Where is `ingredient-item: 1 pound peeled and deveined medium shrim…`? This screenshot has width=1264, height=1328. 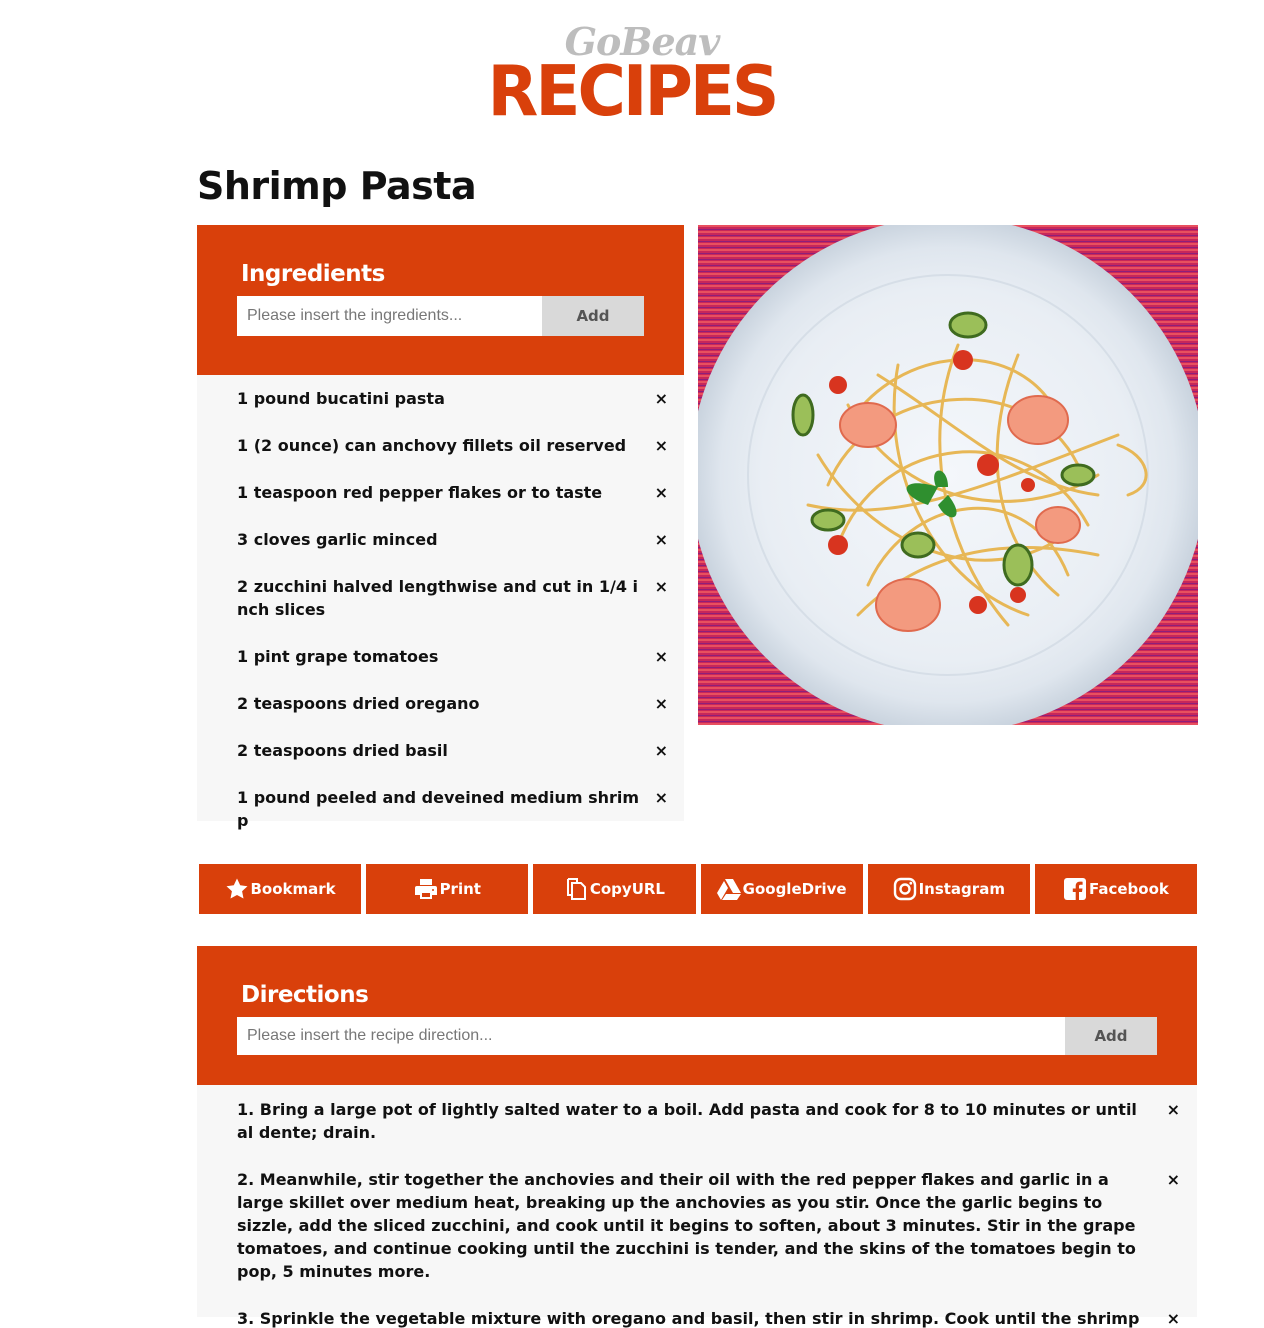 ingredient-item: 1 pound peeled and deveined medium shrim… is located at coordinates (440, 809).